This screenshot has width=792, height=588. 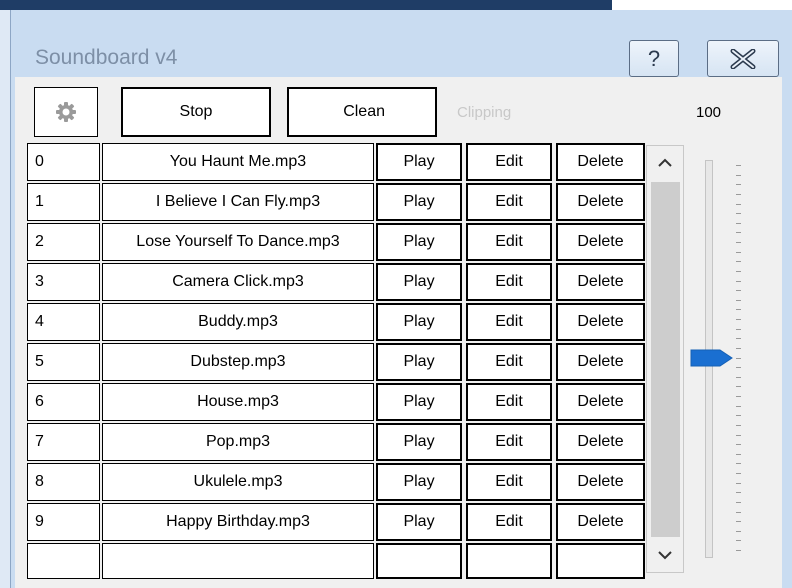 What do you see at coordinates (238, 162) in the screenshot?
I see `sound-name: You Haunt Me.mp3` at bounding box center [238, 162].